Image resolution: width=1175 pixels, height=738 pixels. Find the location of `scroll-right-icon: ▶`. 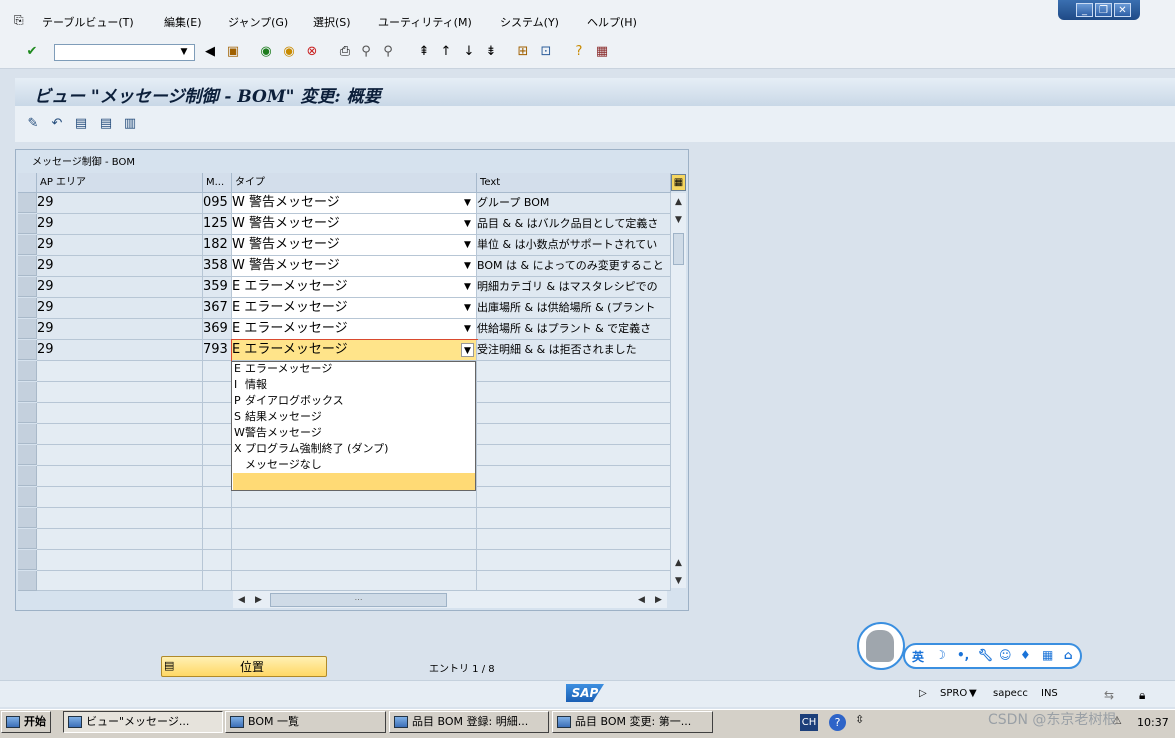

scroll-right-icon: ▶ is located at coordinates (658, 600).